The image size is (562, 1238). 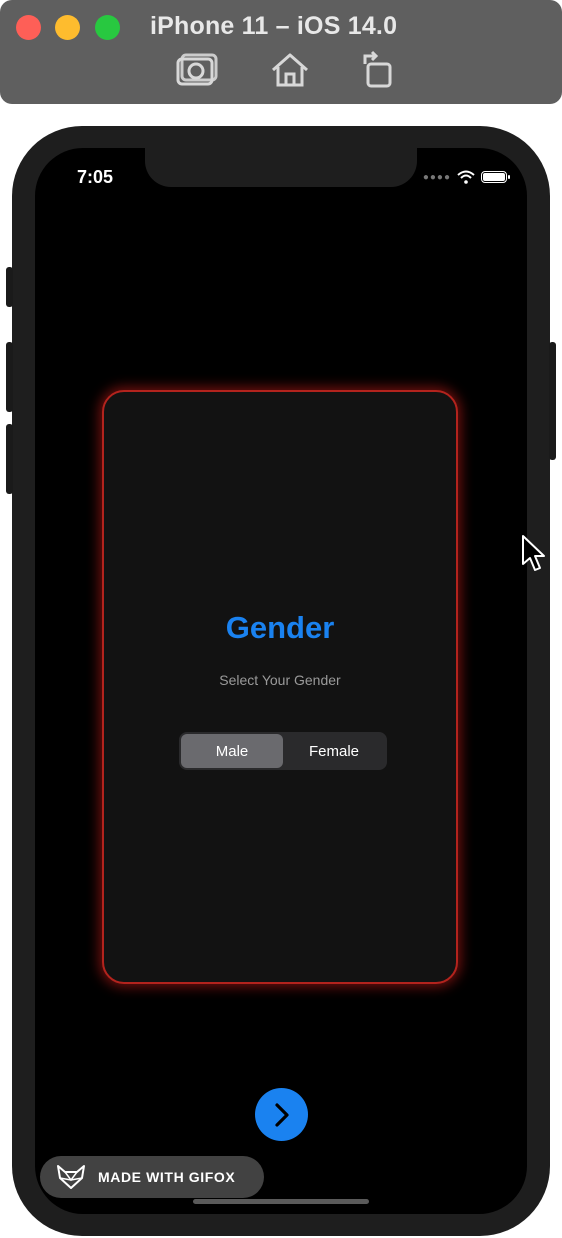 I want to click on gender-segmented-control: Male Female, so click(x=283, y=751).